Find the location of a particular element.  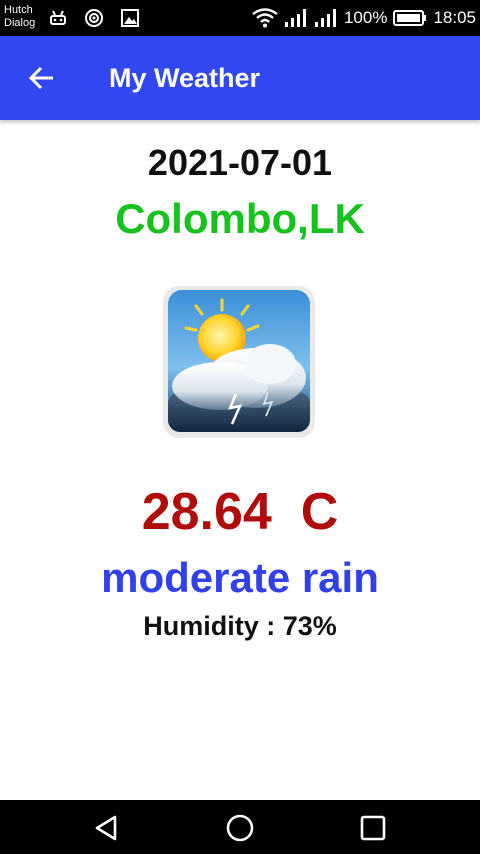

hotspot-icon is located at coordinates (94, 18).